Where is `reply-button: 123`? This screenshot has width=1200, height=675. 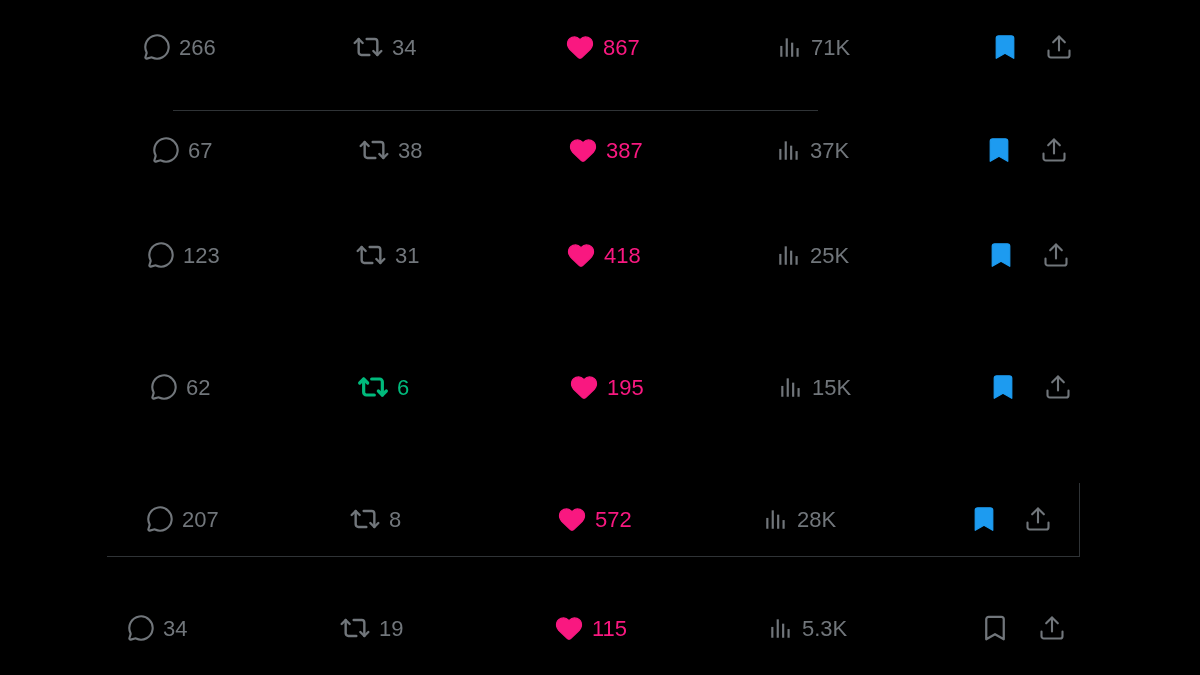
reply-button: 123 is located at coordinates (192, 255).